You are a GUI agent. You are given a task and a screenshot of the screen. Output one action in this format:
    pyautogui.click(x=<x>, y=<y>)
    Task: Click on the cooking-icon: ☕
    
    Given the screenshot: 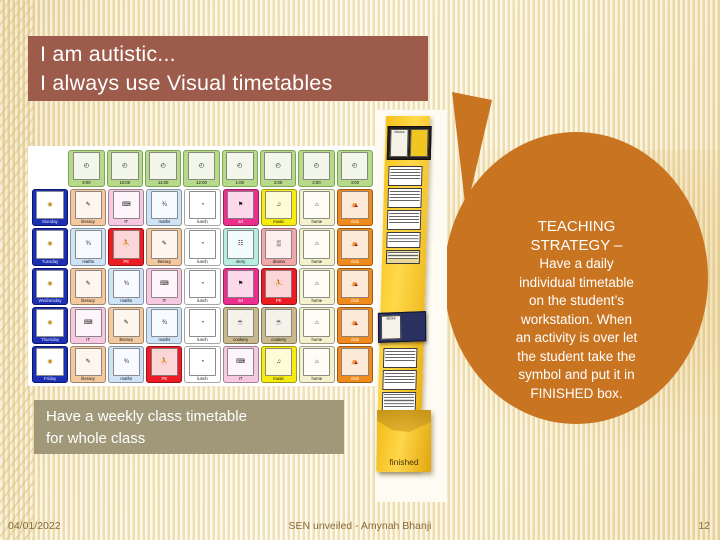 What is the action you would take?
    pyautogui.click(x=240, y=322)
    